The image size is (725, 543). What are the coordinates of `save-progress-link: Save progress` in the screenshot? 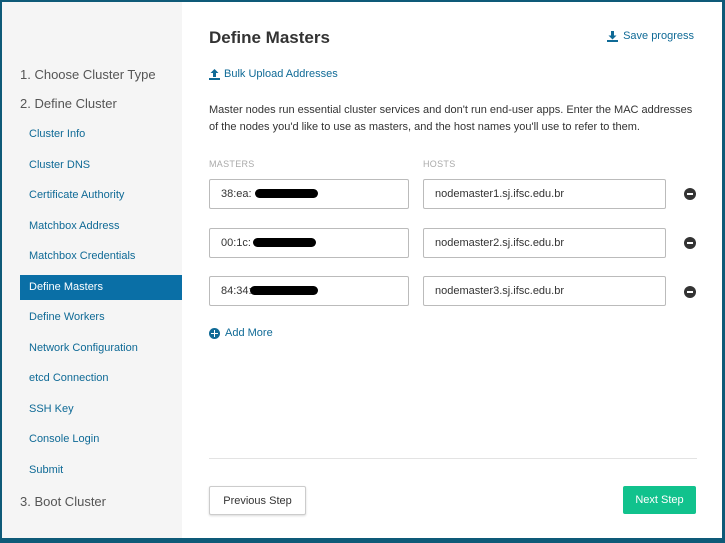 It's located at (650, 36).